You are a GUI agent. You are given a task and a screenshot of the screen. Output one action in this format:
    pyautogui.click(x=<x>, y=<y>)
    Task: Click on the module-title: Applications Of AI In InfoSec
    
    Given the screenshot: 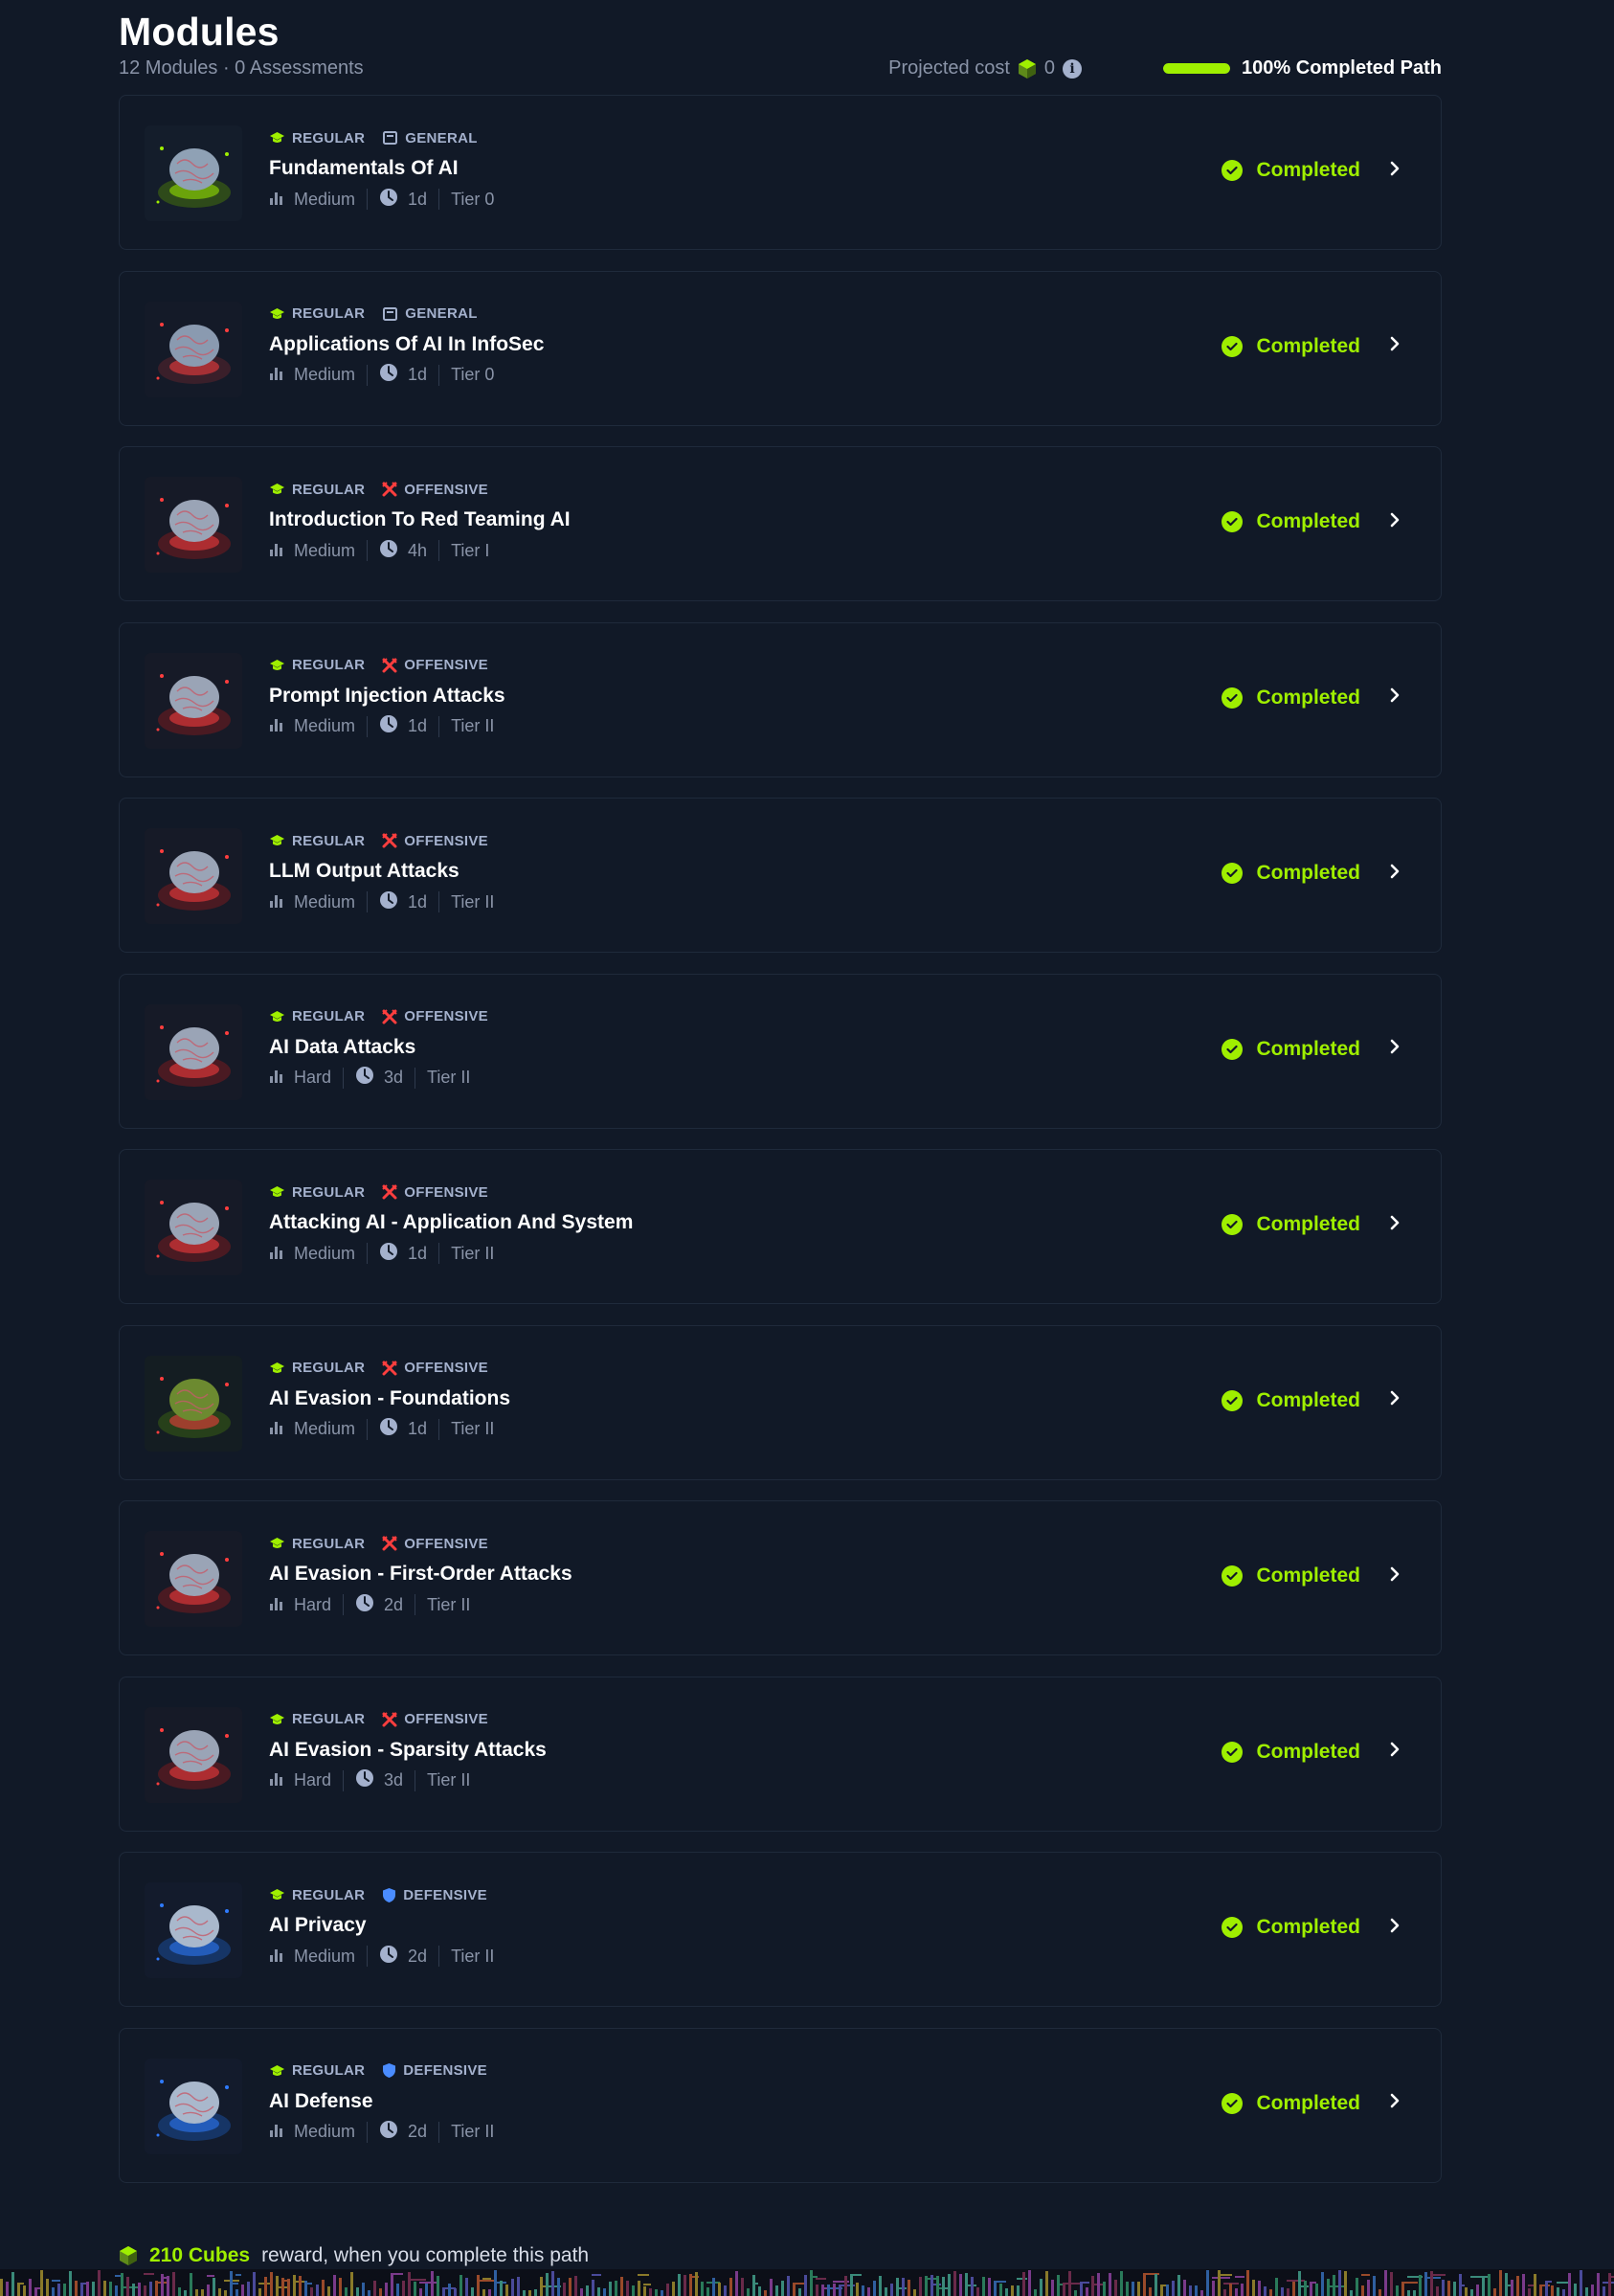 What is the action you would take?
    pyautogui.click(x=407, y=343)
    